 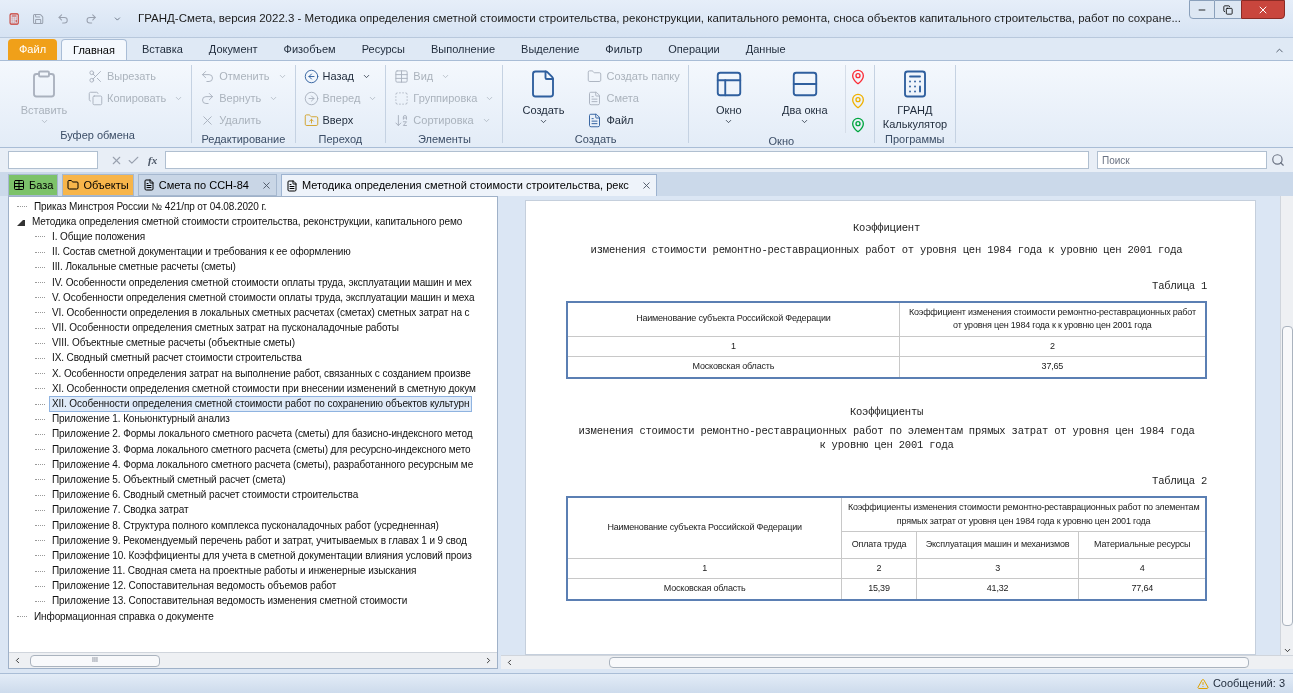 What do you see at coordinates (595, 120) in the screenshot?
I see `file-icon` at bounding box center [595, 120].